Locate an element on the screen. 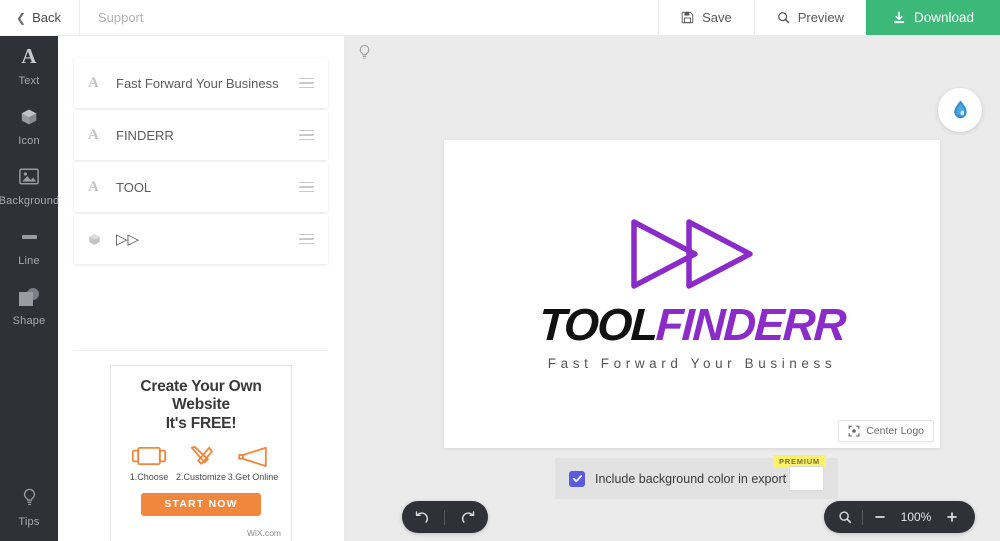  layer-item-tagline: A Fast Forward Your Business is located at coordinates (201, 83).